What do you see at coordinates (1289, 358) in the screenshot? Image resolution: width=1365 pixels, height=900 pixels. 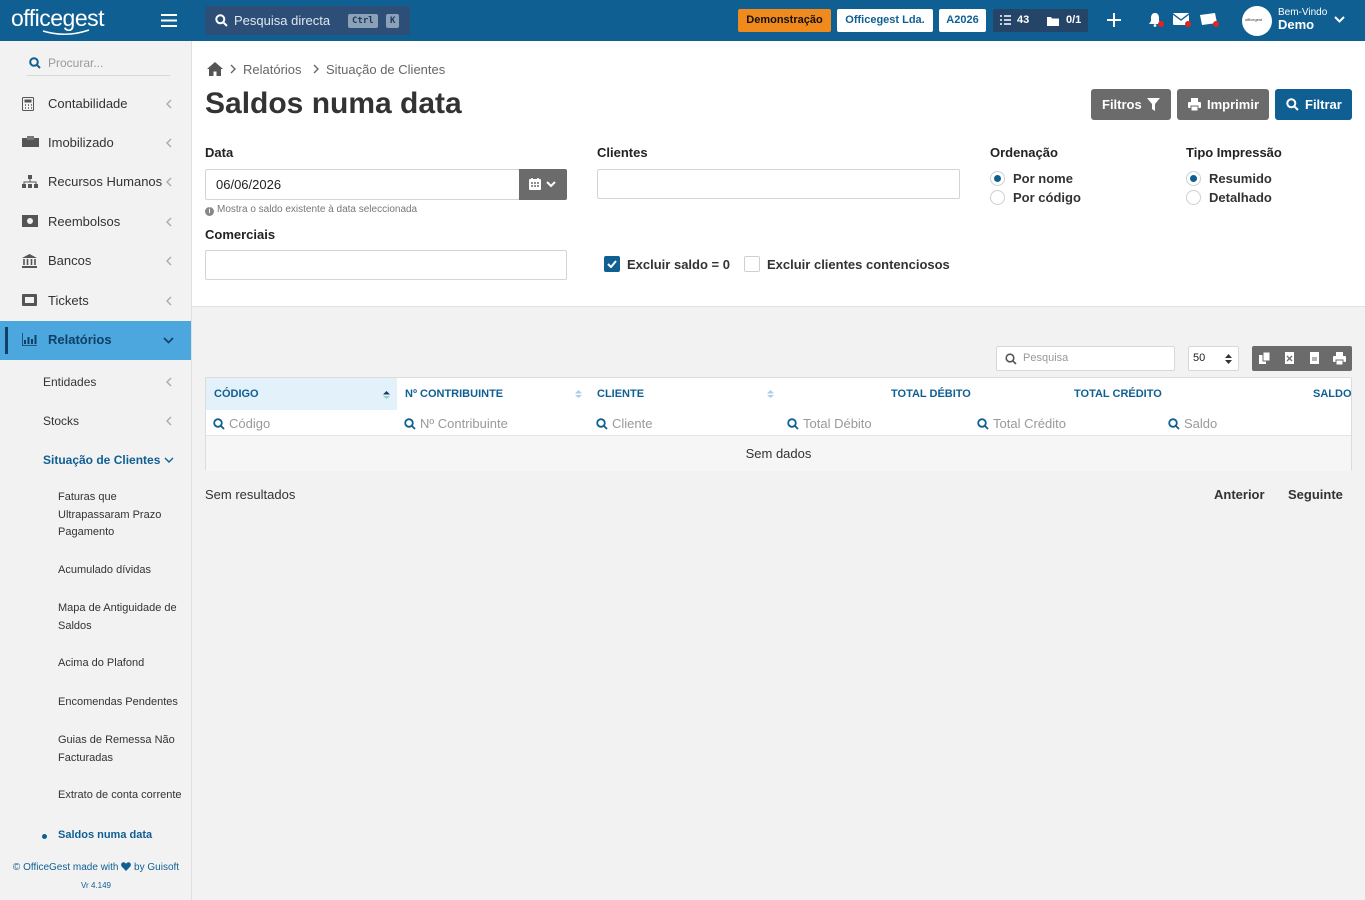 I see `excel-button` at bounding box center [1289, 358].